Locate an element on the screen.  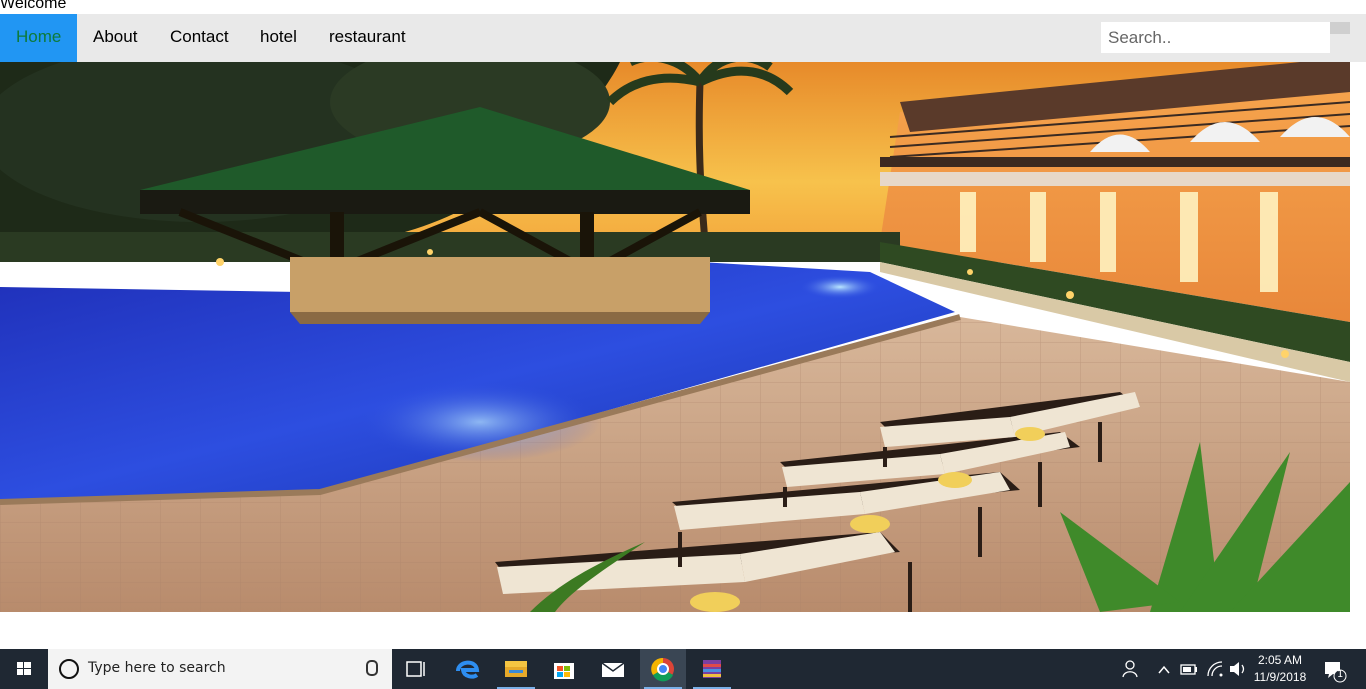
taskbar-search-box: Type here to search is located at coordinates (220, 669).